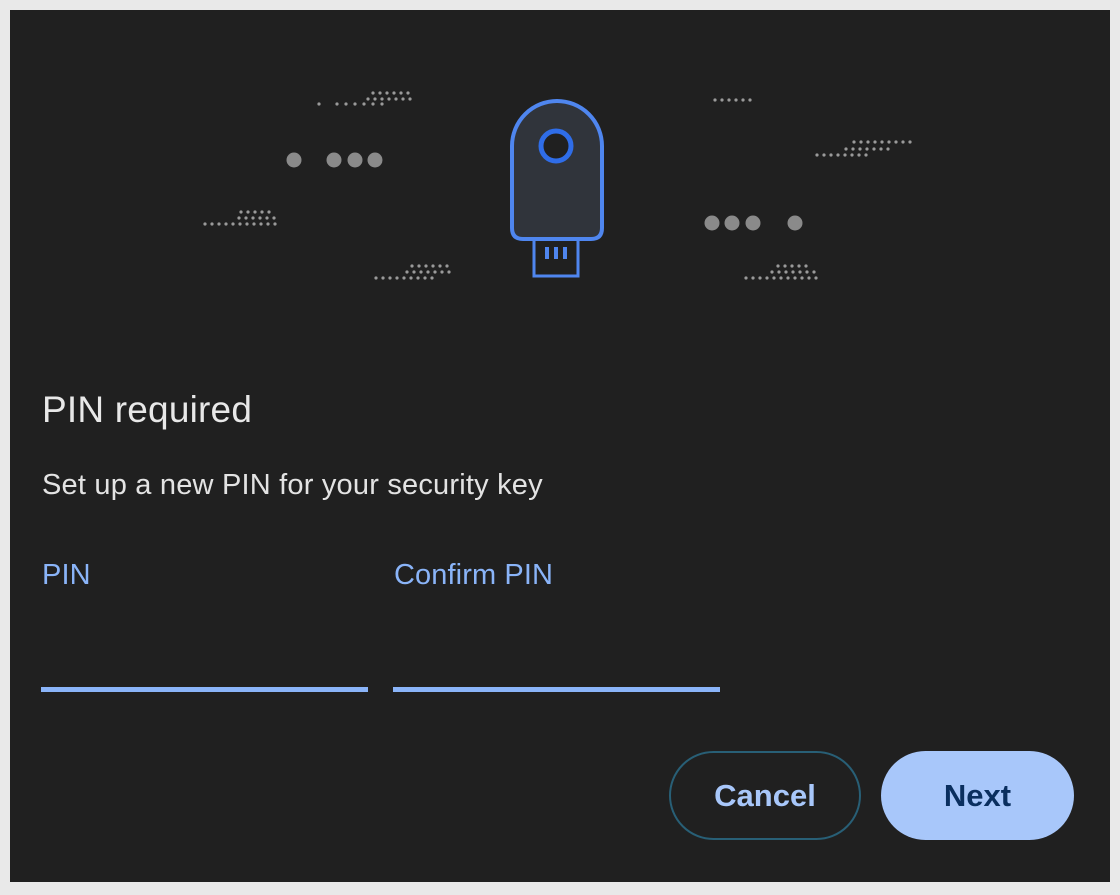 The image size is (1120, 895). Describe the element at coordinates (474, 575) in the screenshot. I see `confirm-pin-label: Confirm PIN` at that location.